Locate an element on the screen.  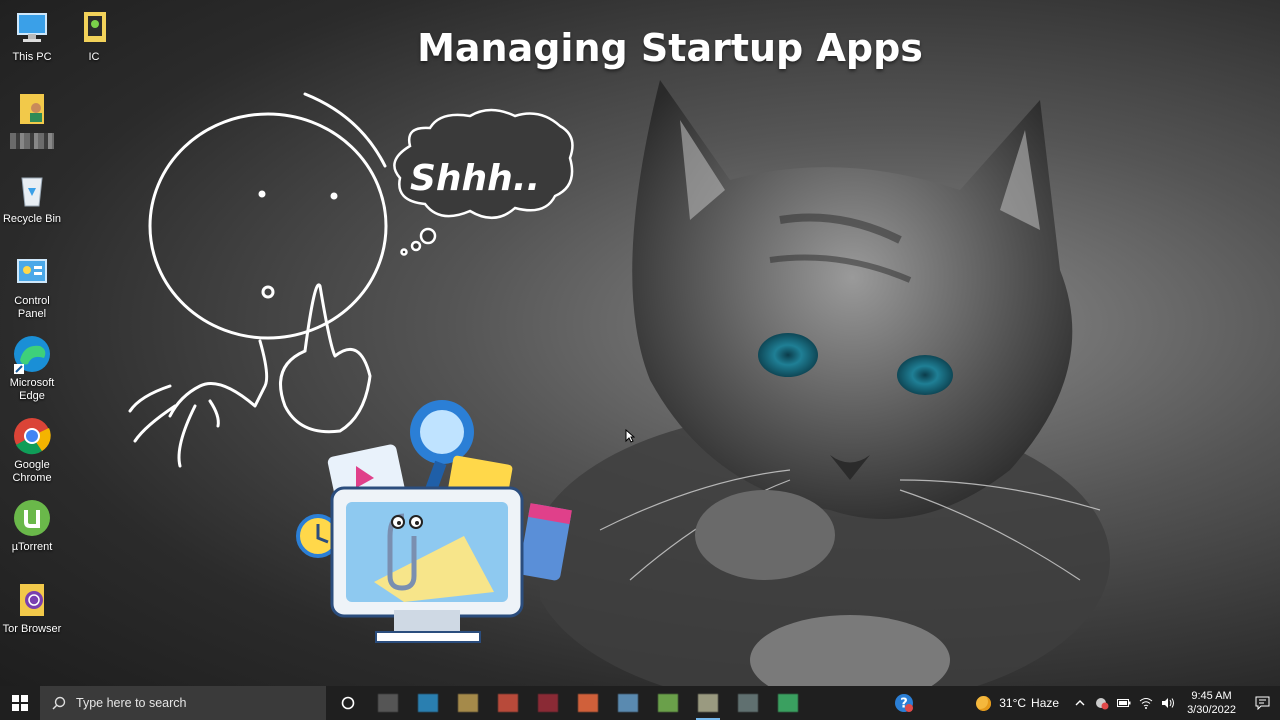
startup-apps-illustration is located at coordinates (434, 521).